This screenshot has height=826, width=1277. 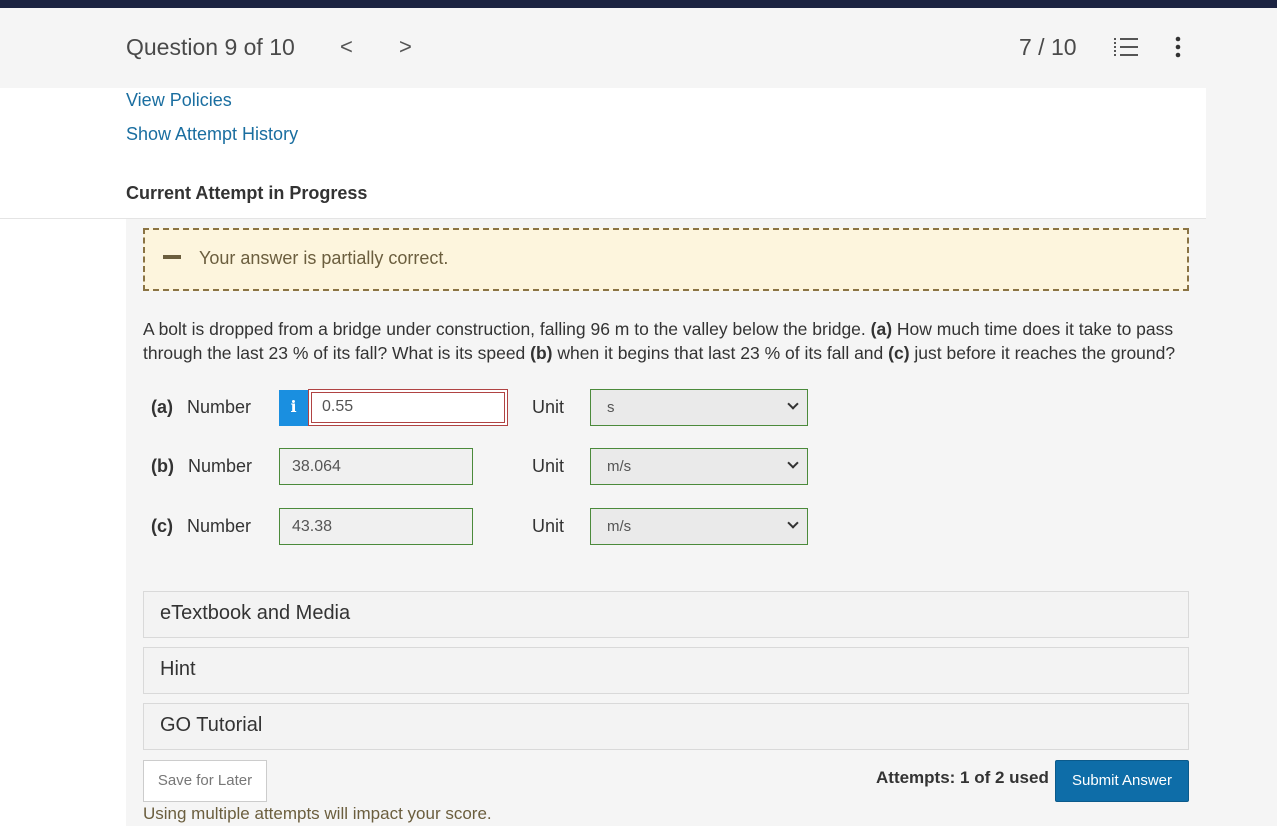 What do you see at coordinates (1122, 781) in the screenshot?
I see `submit-answer-button: Submit Answer` at bounding box center [1122, 781].